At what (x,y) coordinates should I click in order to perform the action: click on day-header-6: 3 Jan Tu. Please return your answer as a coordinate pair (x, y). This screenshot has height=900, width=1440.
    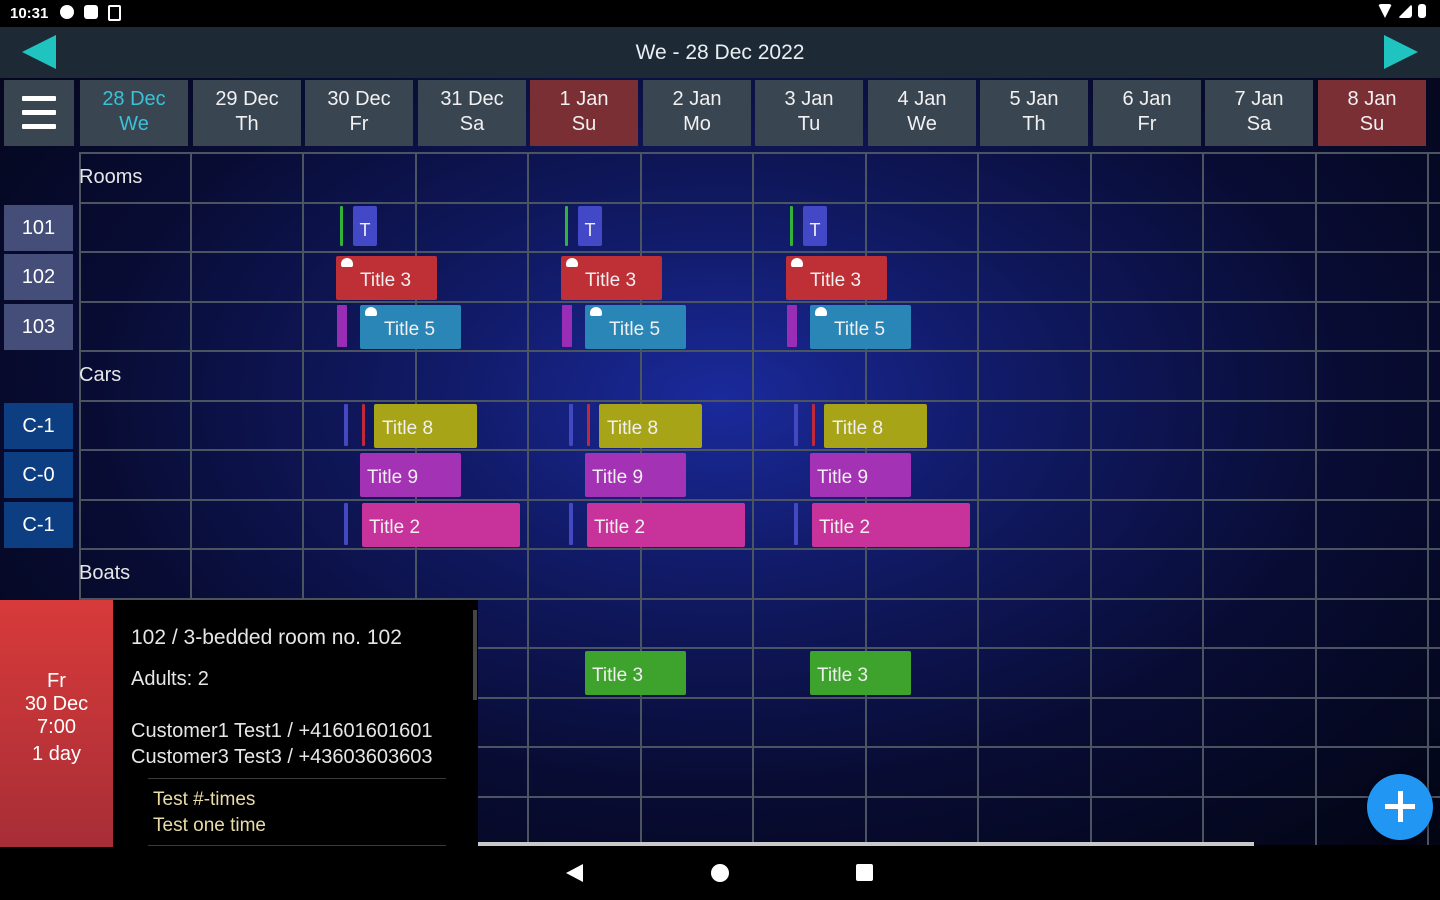
    Looking at the image, I should click on (809, 113).